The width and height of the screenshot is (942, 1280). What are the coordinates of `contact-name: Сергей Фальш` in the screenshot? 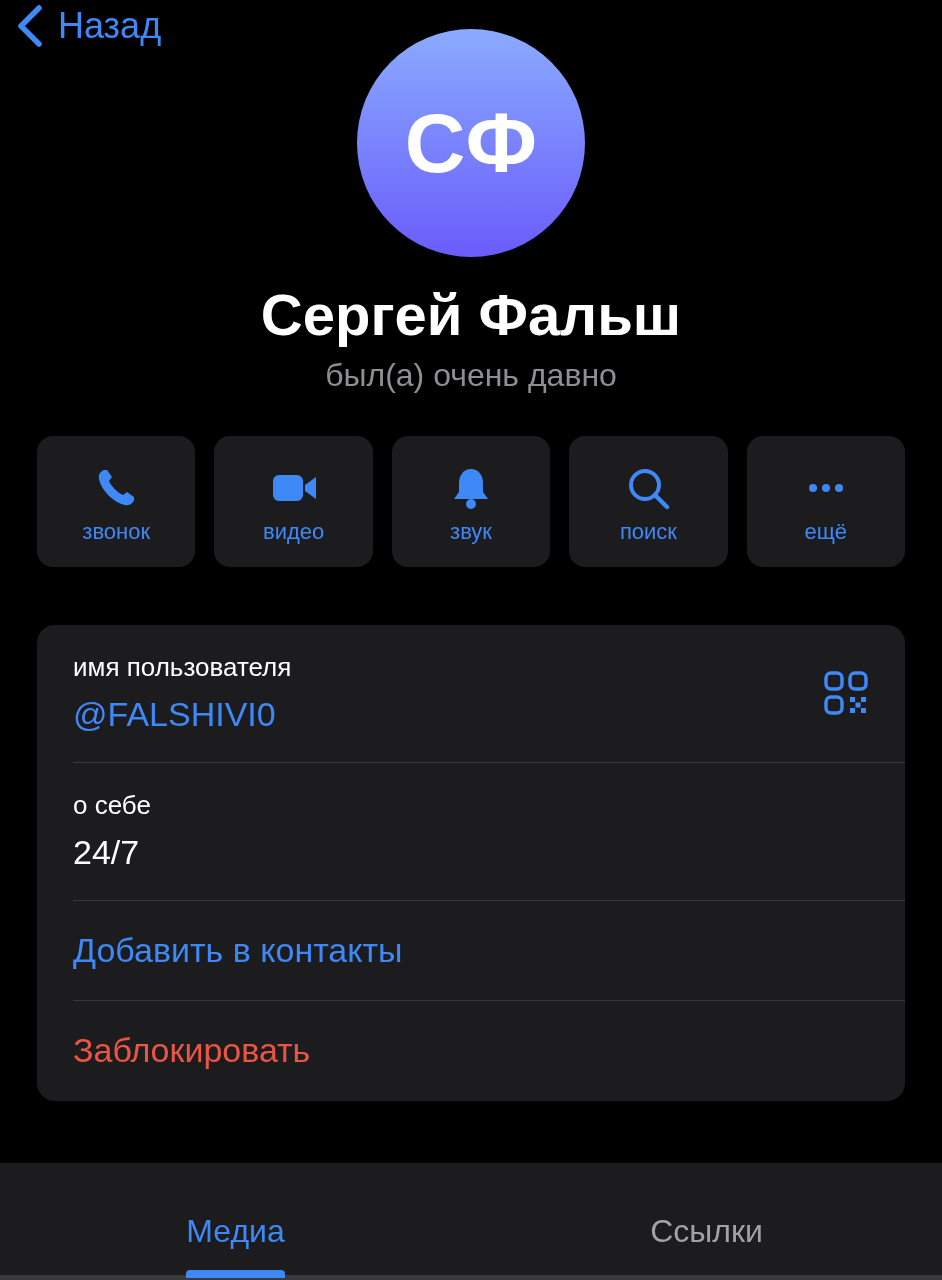 It's located at (471, 315).